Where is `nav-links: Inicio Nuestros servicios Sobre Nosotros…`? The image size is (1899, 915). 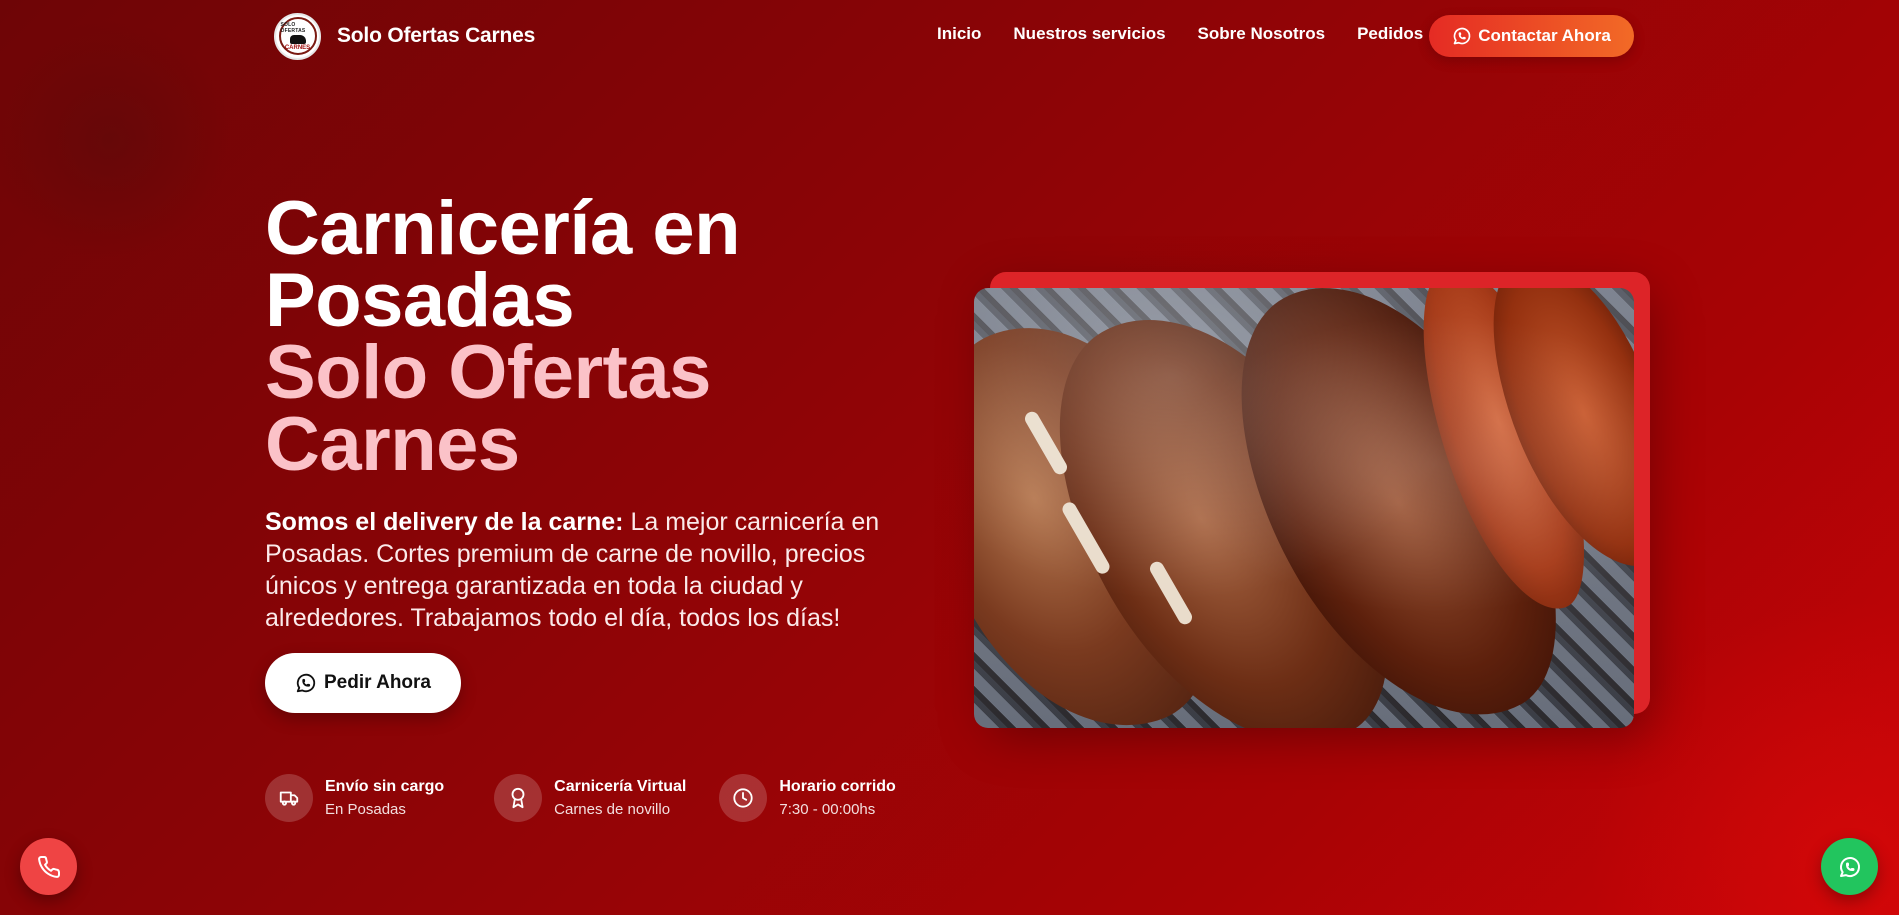
nav-links: Inicio Nuestros servicios Sobre Nosotros… is located at coordinates (1180, 34).